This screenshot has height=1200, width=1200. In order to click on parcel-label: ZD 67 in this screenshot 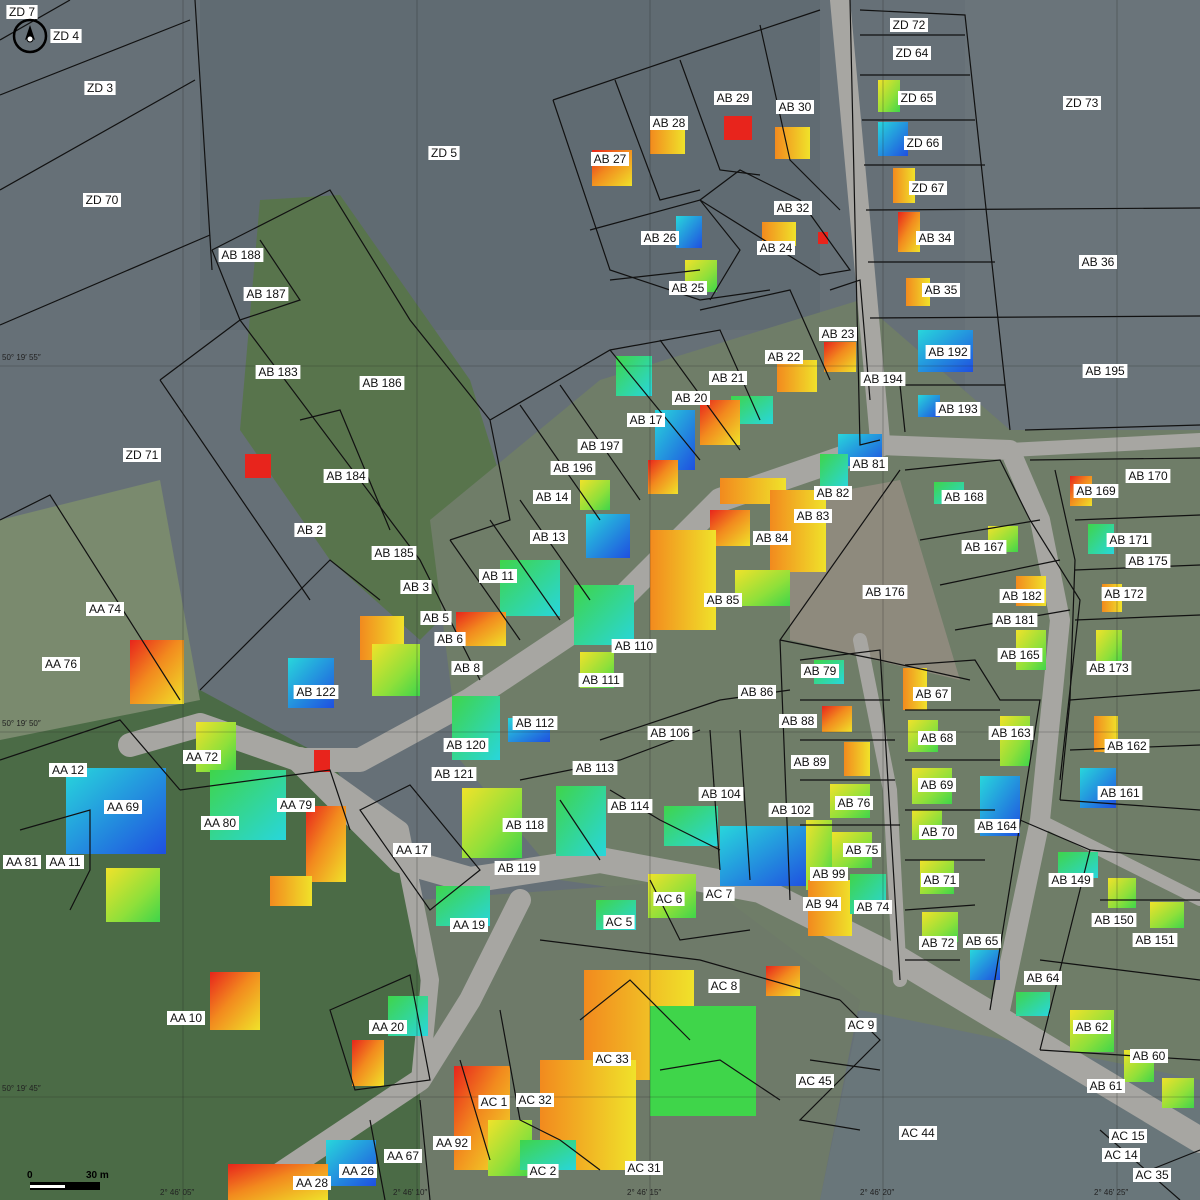, I will do `click(928, 188)`.